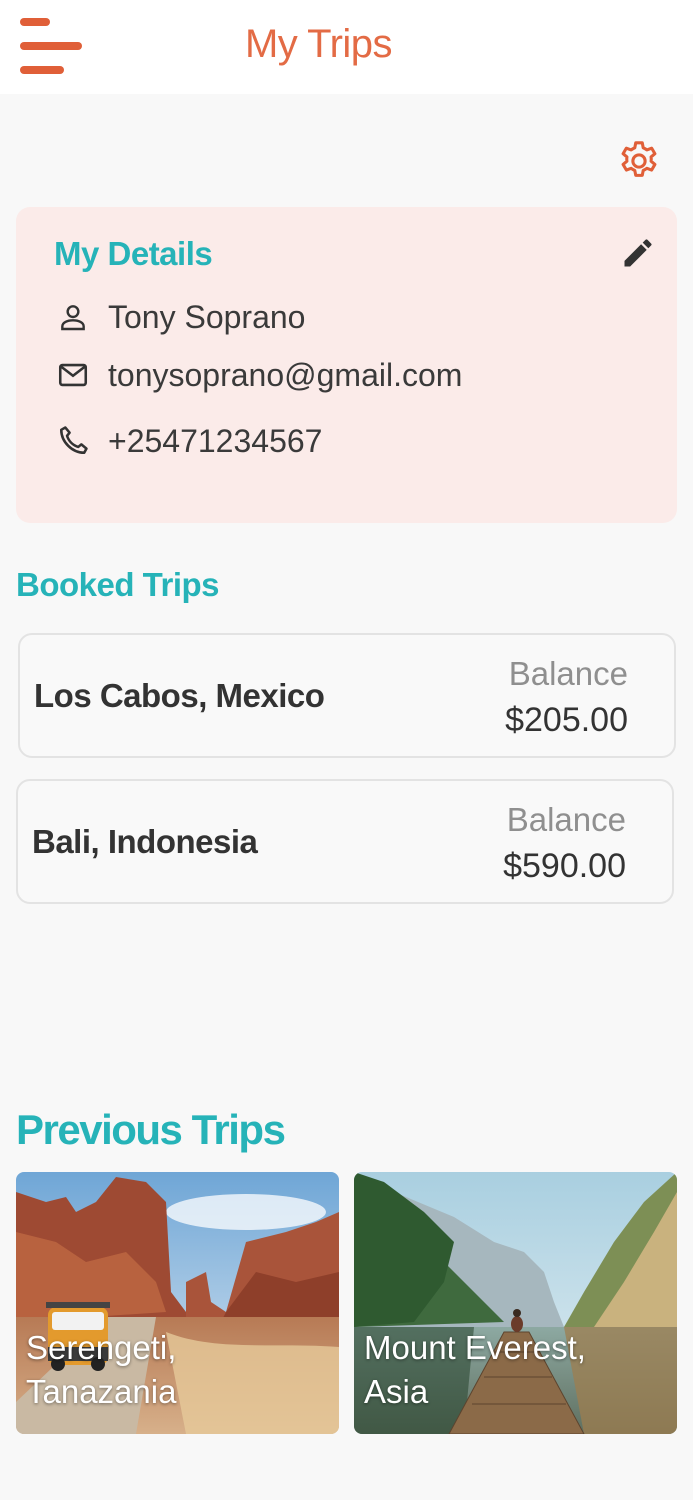 This screenshot has height=1500, width=693. What do you see at coordinates (318, 44) in the screenshot?
I see `page-title: My Trips` at bounding box center [318, 44].